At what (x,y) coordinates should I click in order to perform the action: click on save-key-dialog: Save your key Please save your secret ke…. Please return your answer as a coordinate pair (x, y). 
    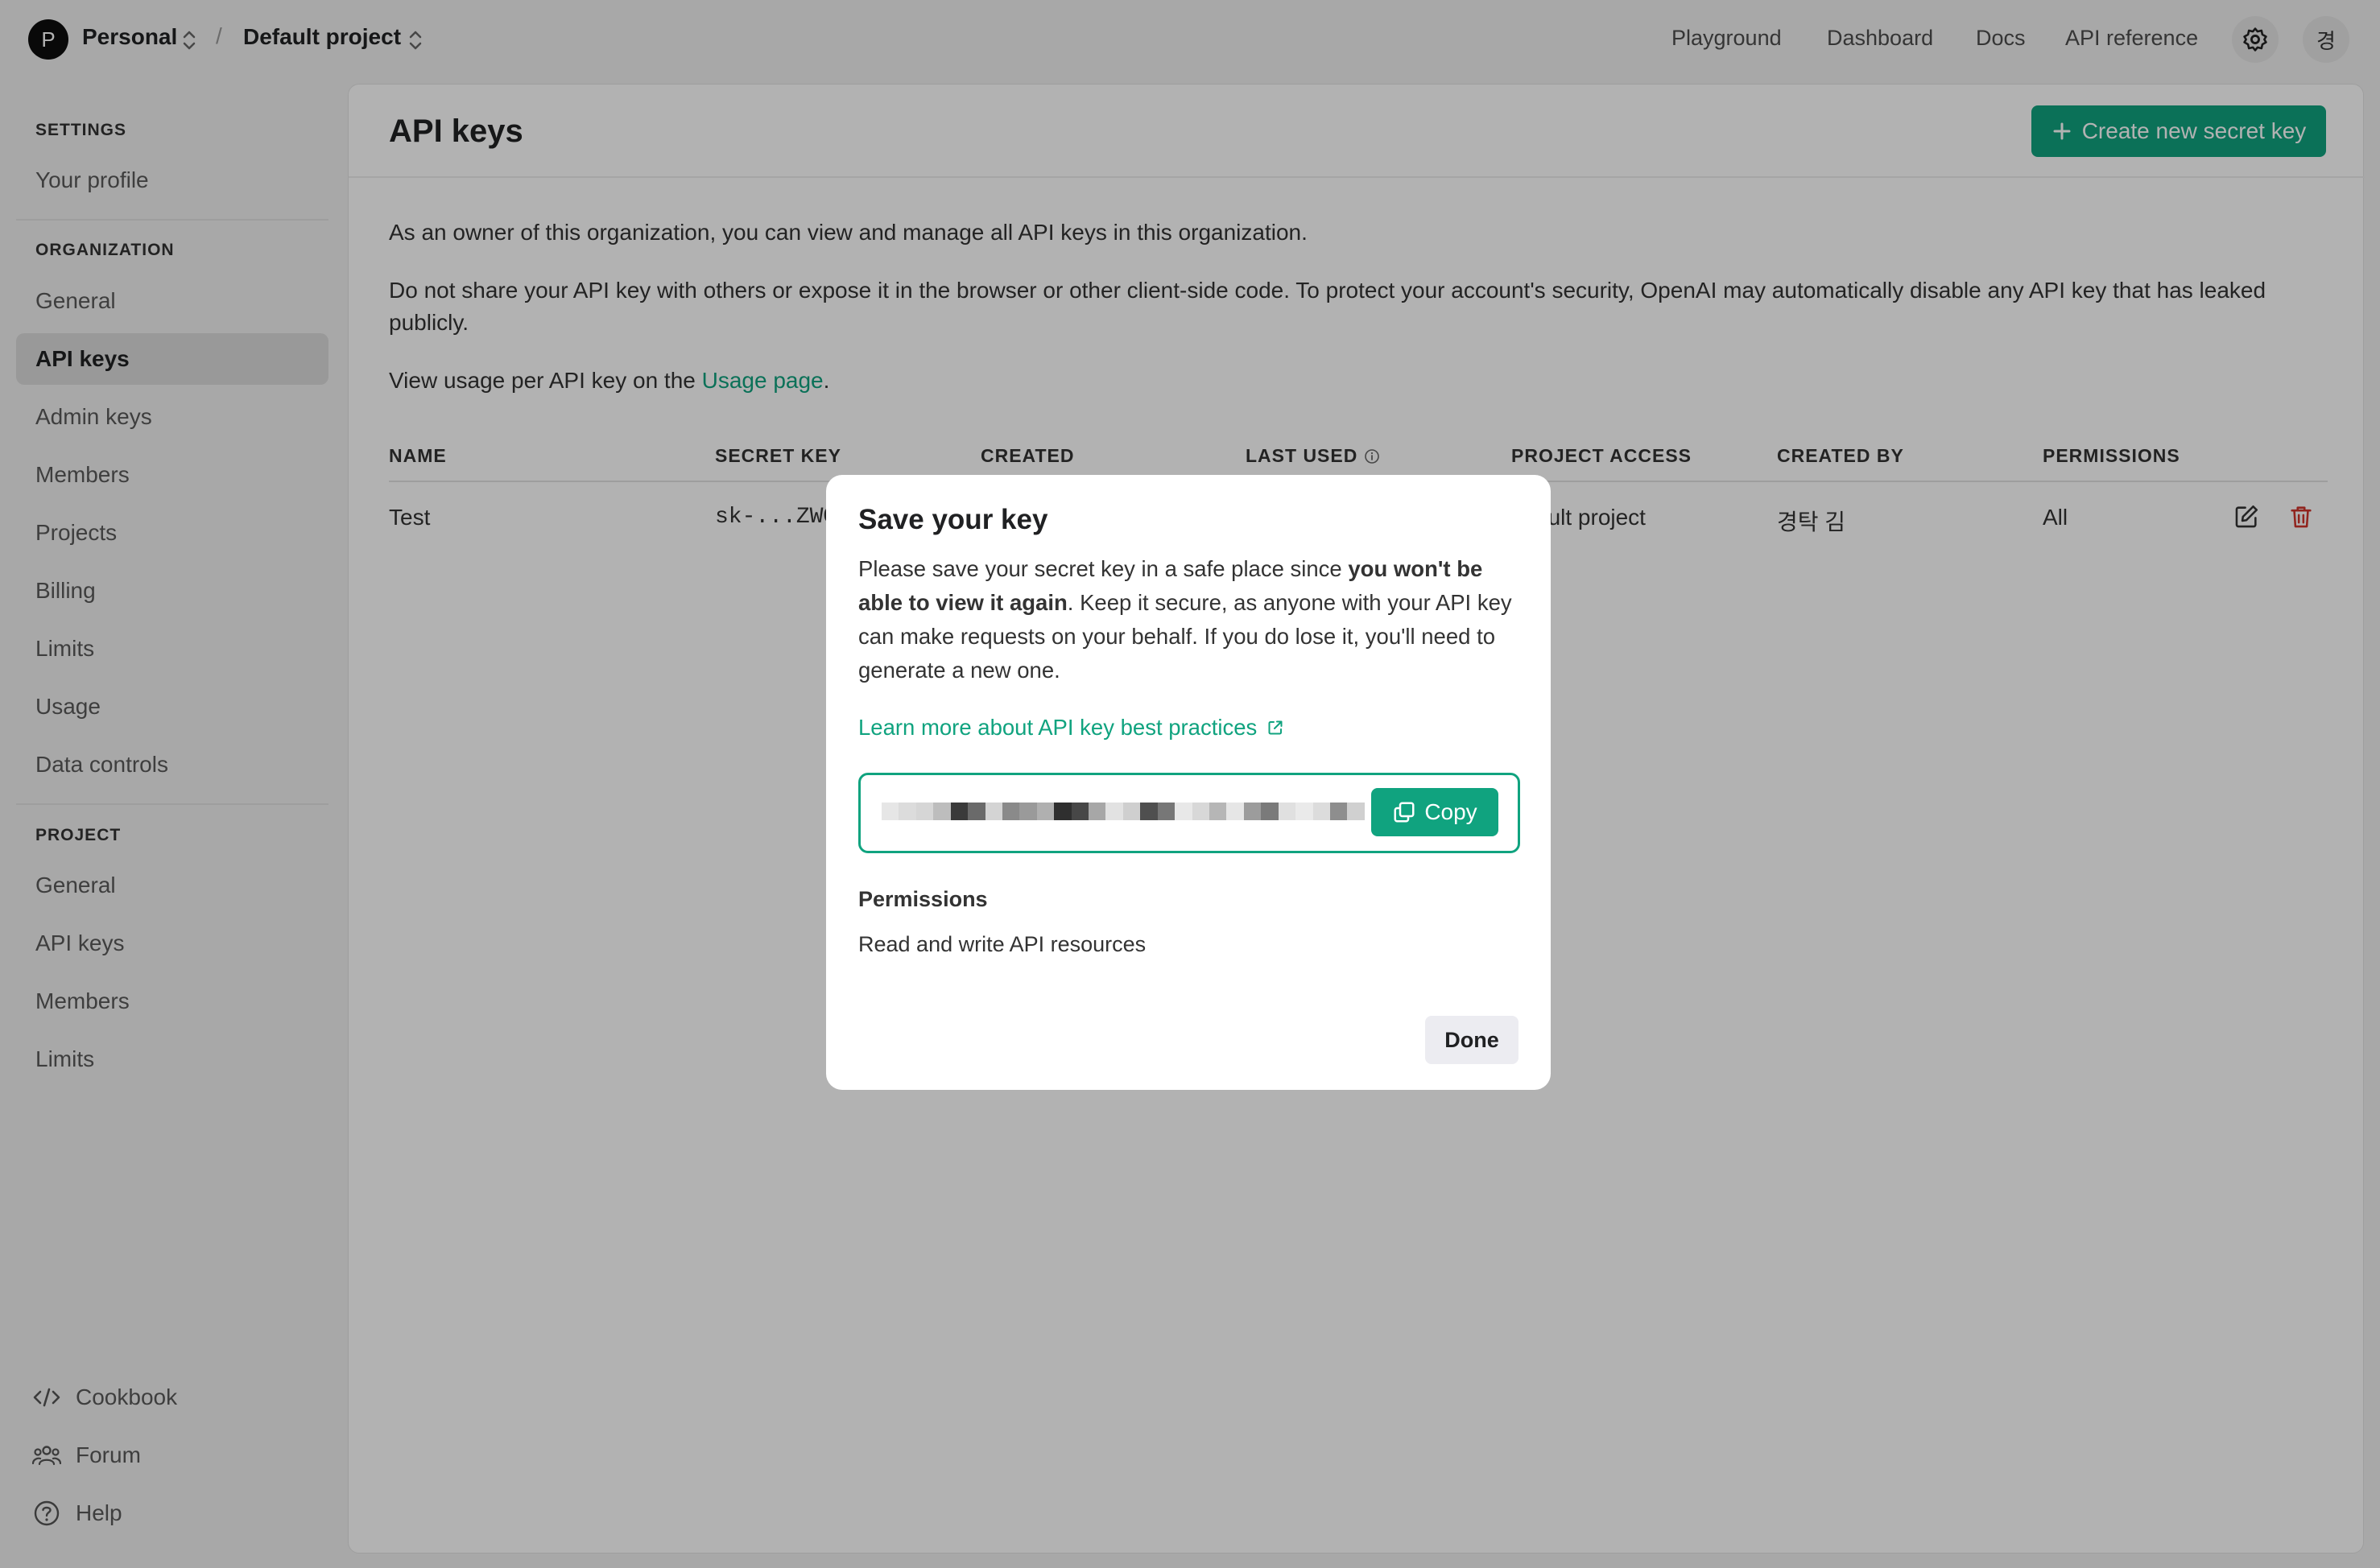
    Looking at the image, I should click on (1188, 783).